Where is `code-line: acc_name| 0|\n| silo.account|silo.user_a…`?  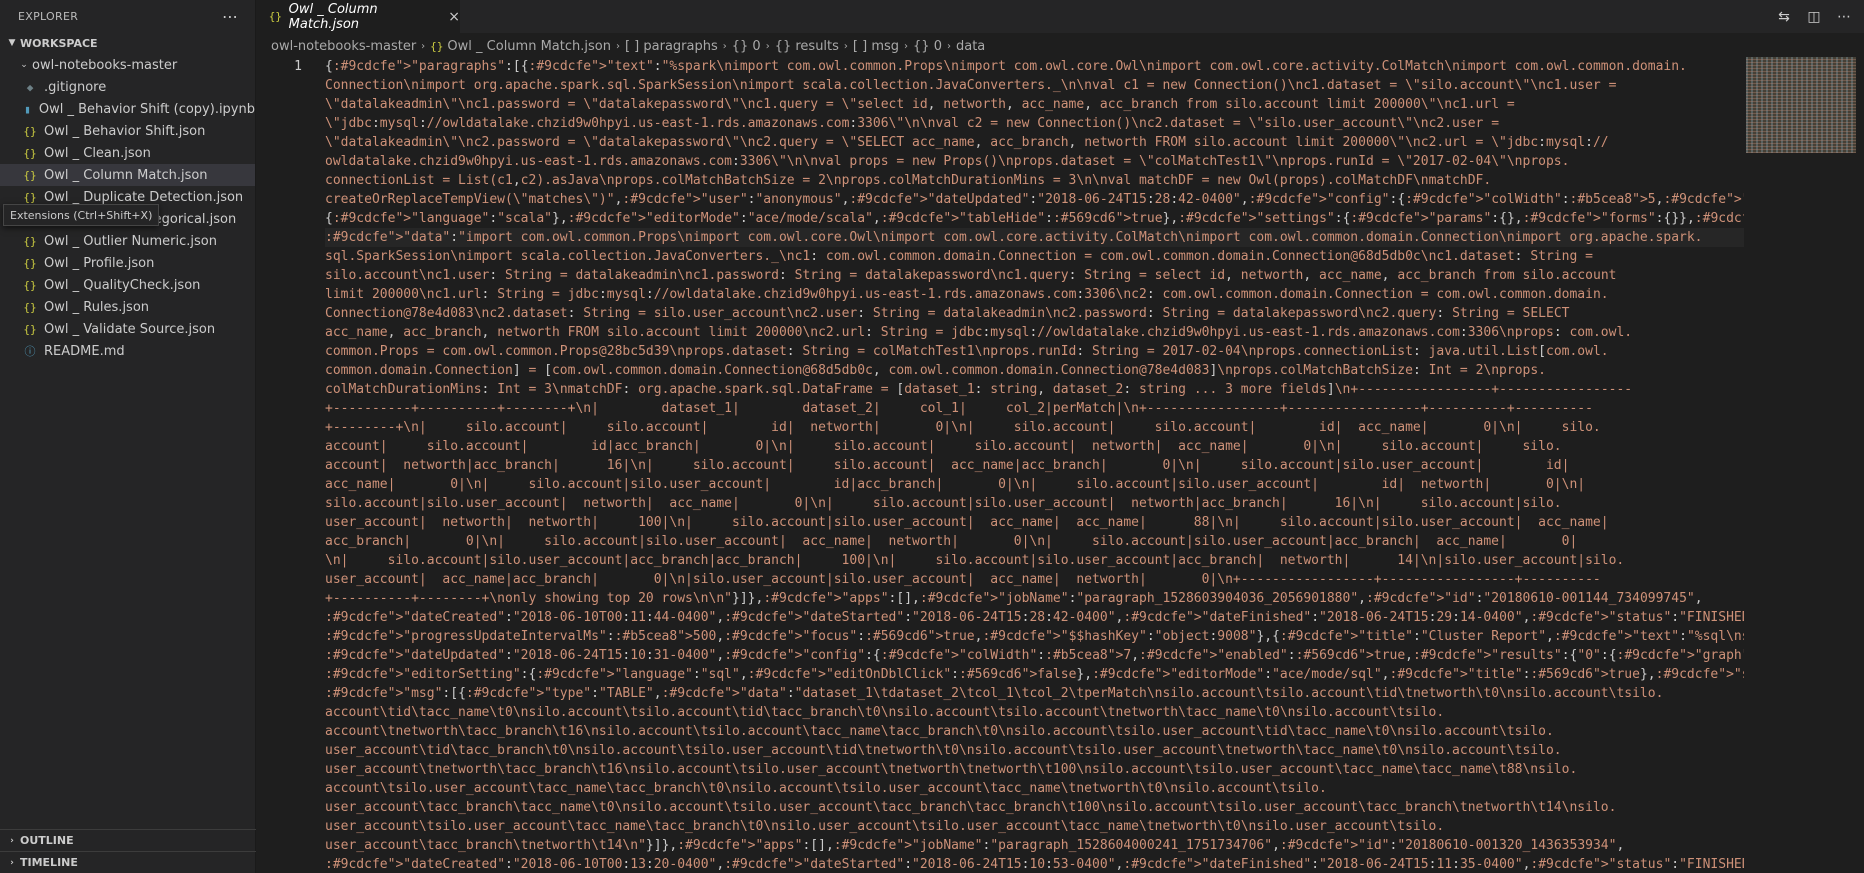 code-line: acc_name| 0|\n| silo.account|silo.user_a… is located at coordinates (955, 484).